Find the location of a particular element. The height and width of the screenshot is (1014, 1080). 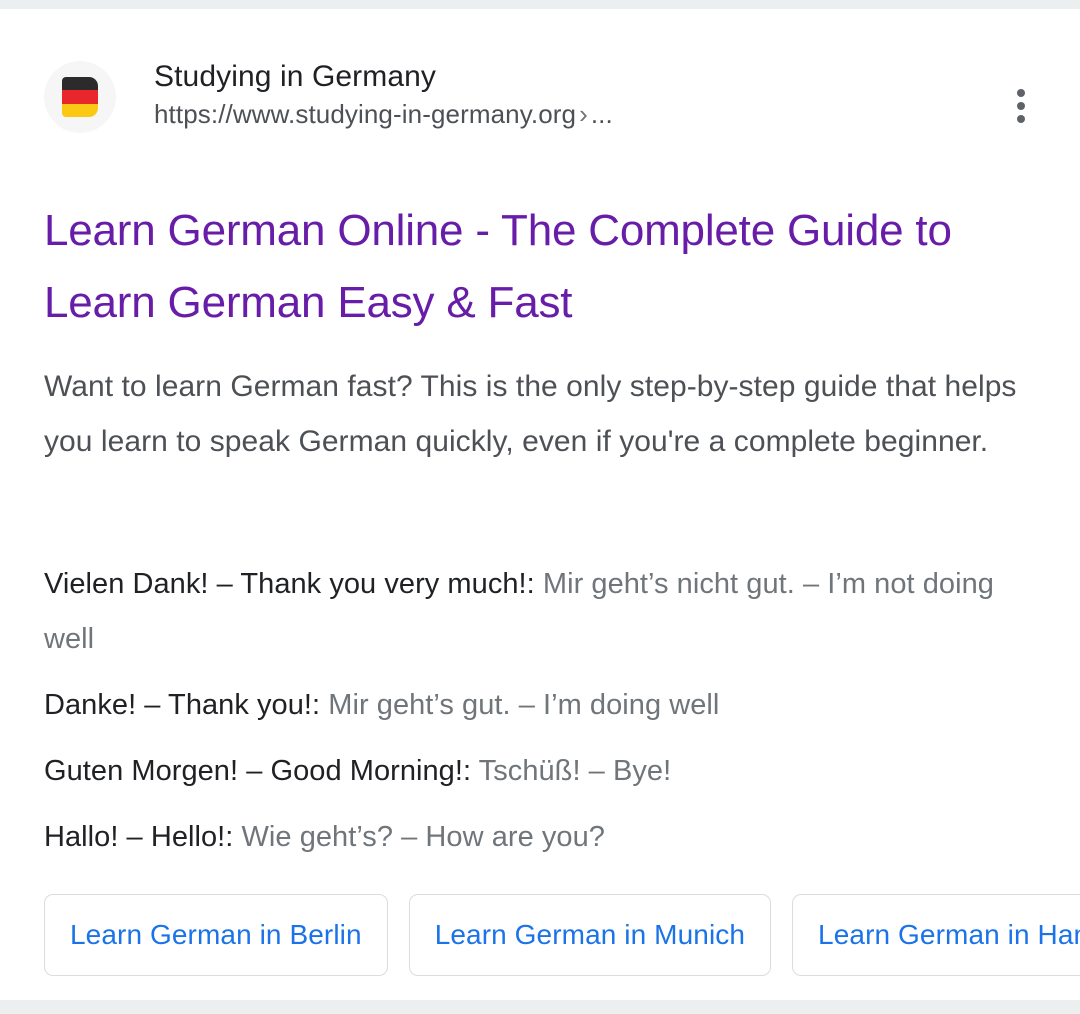

related-chip-munich: Learn German in Munich is located at coordinates (590, 935).